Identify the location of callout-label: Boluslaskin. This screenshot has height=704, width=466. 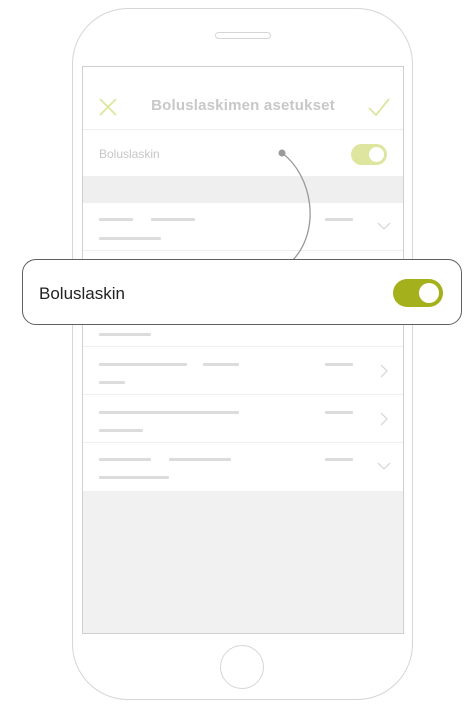
(82, 293).